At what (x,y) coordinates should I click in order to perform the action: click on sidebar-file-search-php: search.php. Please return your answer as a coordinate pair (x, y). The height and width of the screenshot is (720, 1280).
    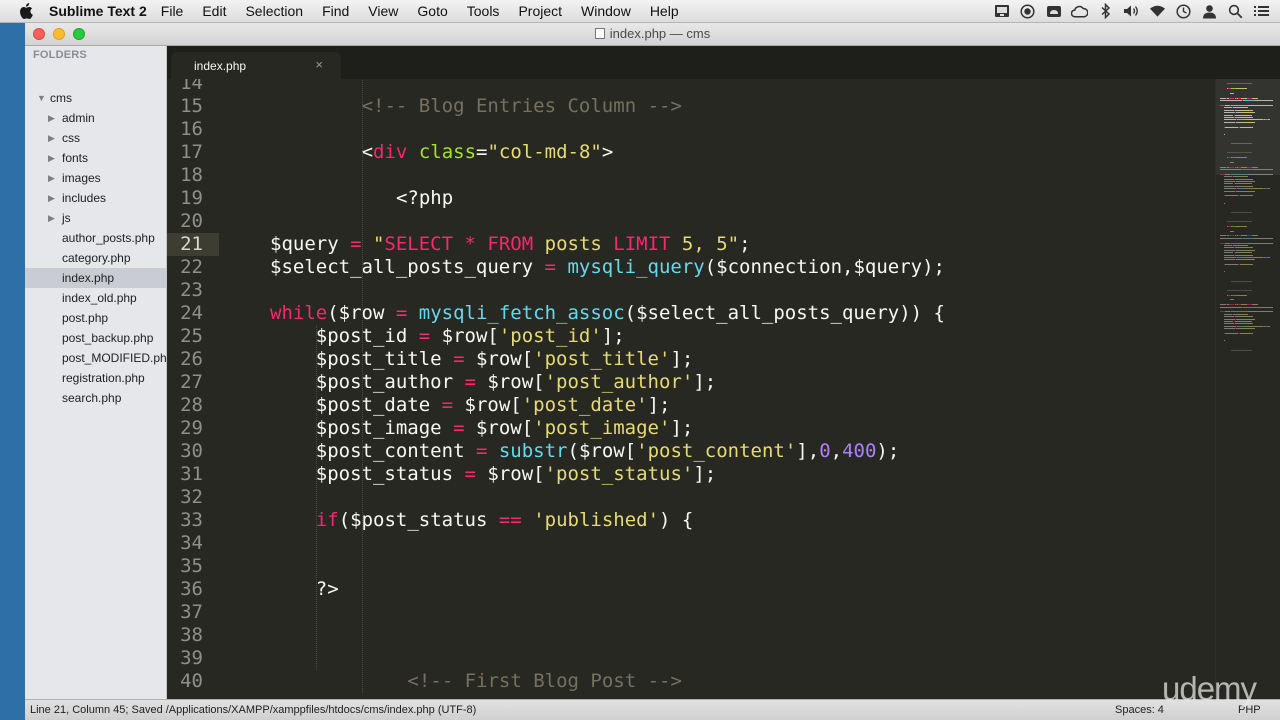
    Looking at the image, I should click on (95, 398).